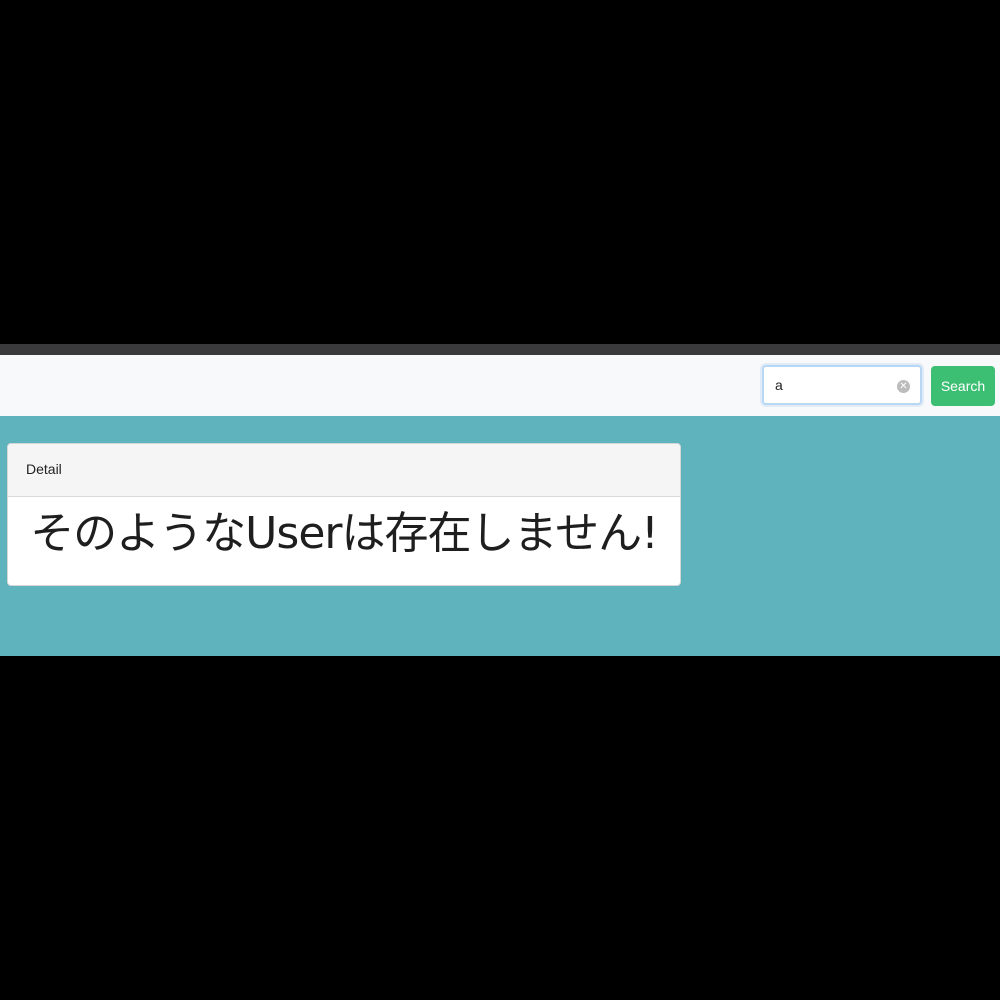 Image resolution: width=1000 pixels, height=1000 pixels. What do you see at coordinates (500, 385) in the screenshot?
I see `navbar: a ✕ Search` at bounding box center [500, 385].